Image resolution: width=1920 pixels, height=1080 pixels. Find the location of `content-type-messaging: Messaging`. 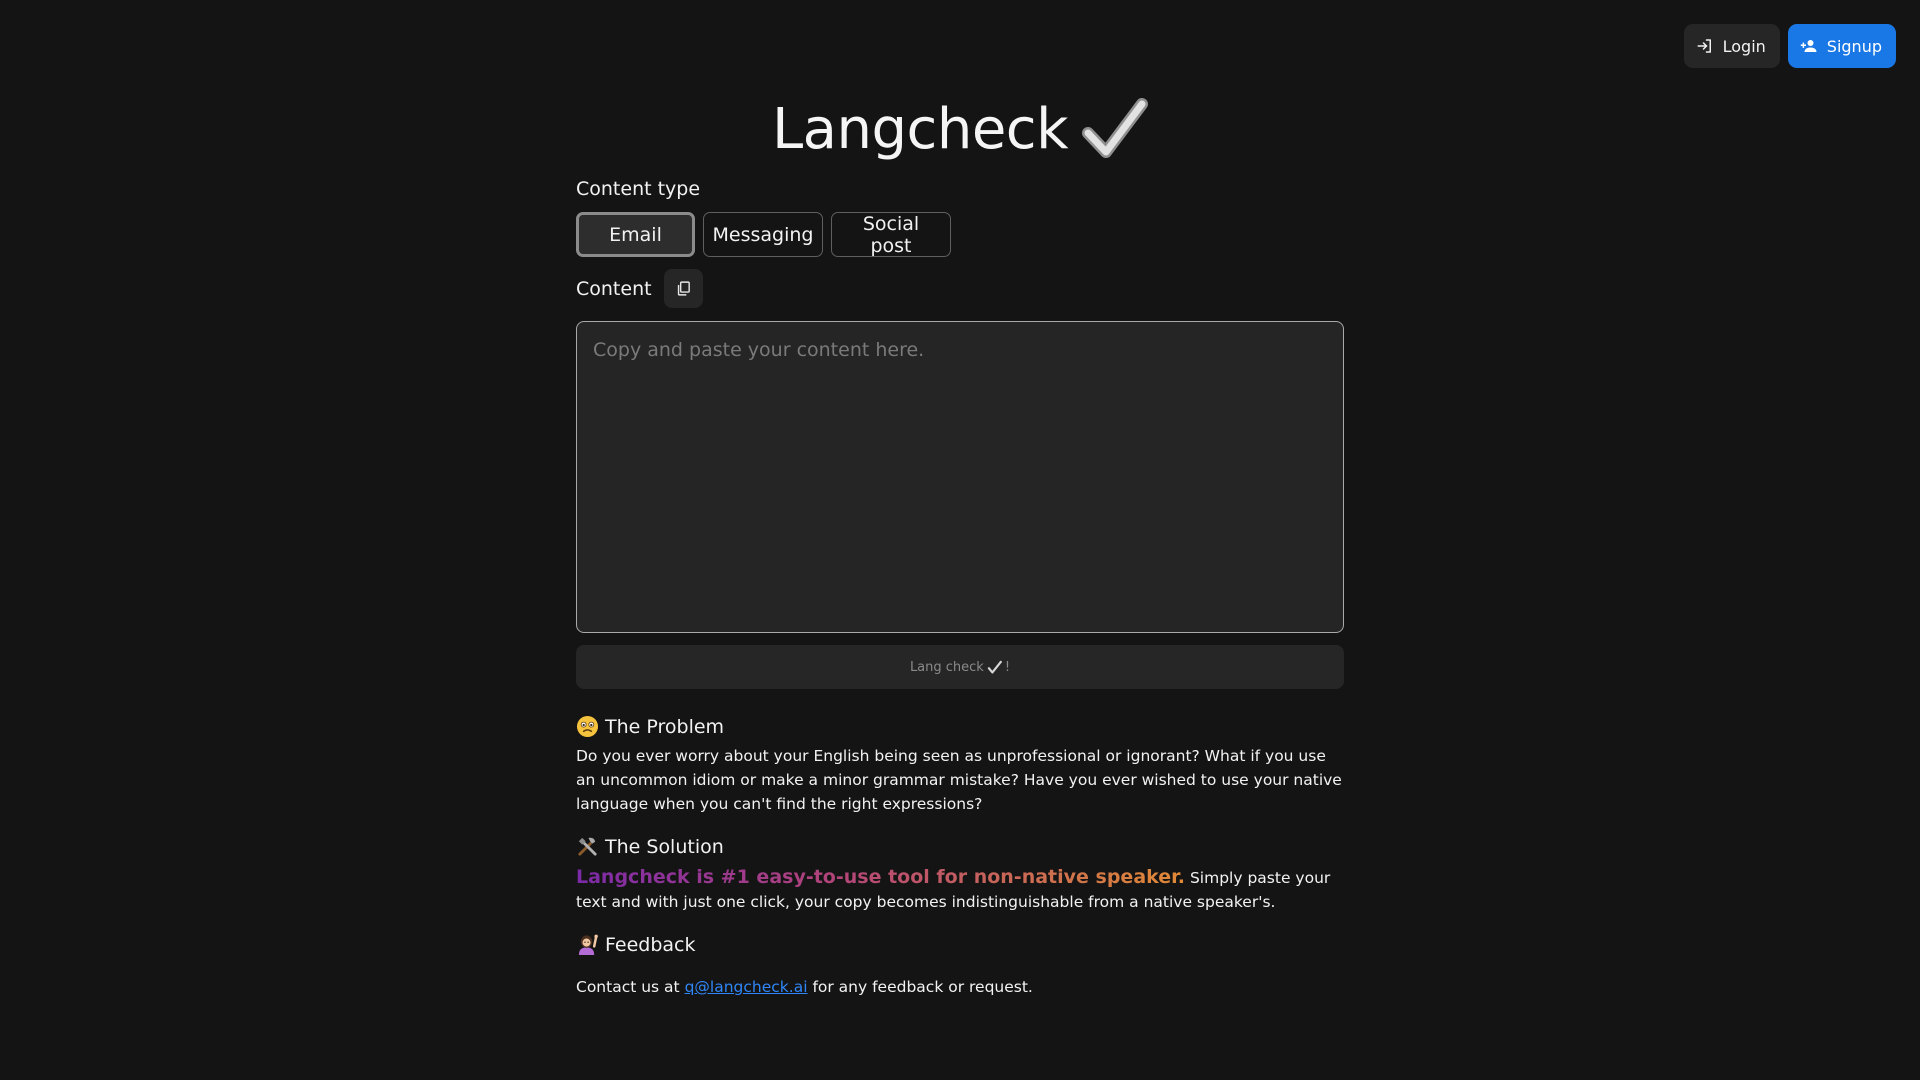

content-type-messaging: Messaging is located at coordinates (763, 234).